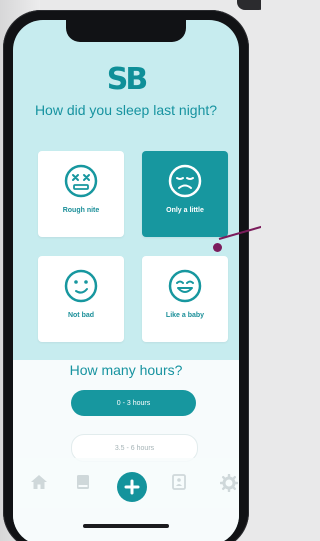  What do you see at coordinates (217, 247) in the screenshot?
I see `callout-dot` at bounding box center [217, 247].